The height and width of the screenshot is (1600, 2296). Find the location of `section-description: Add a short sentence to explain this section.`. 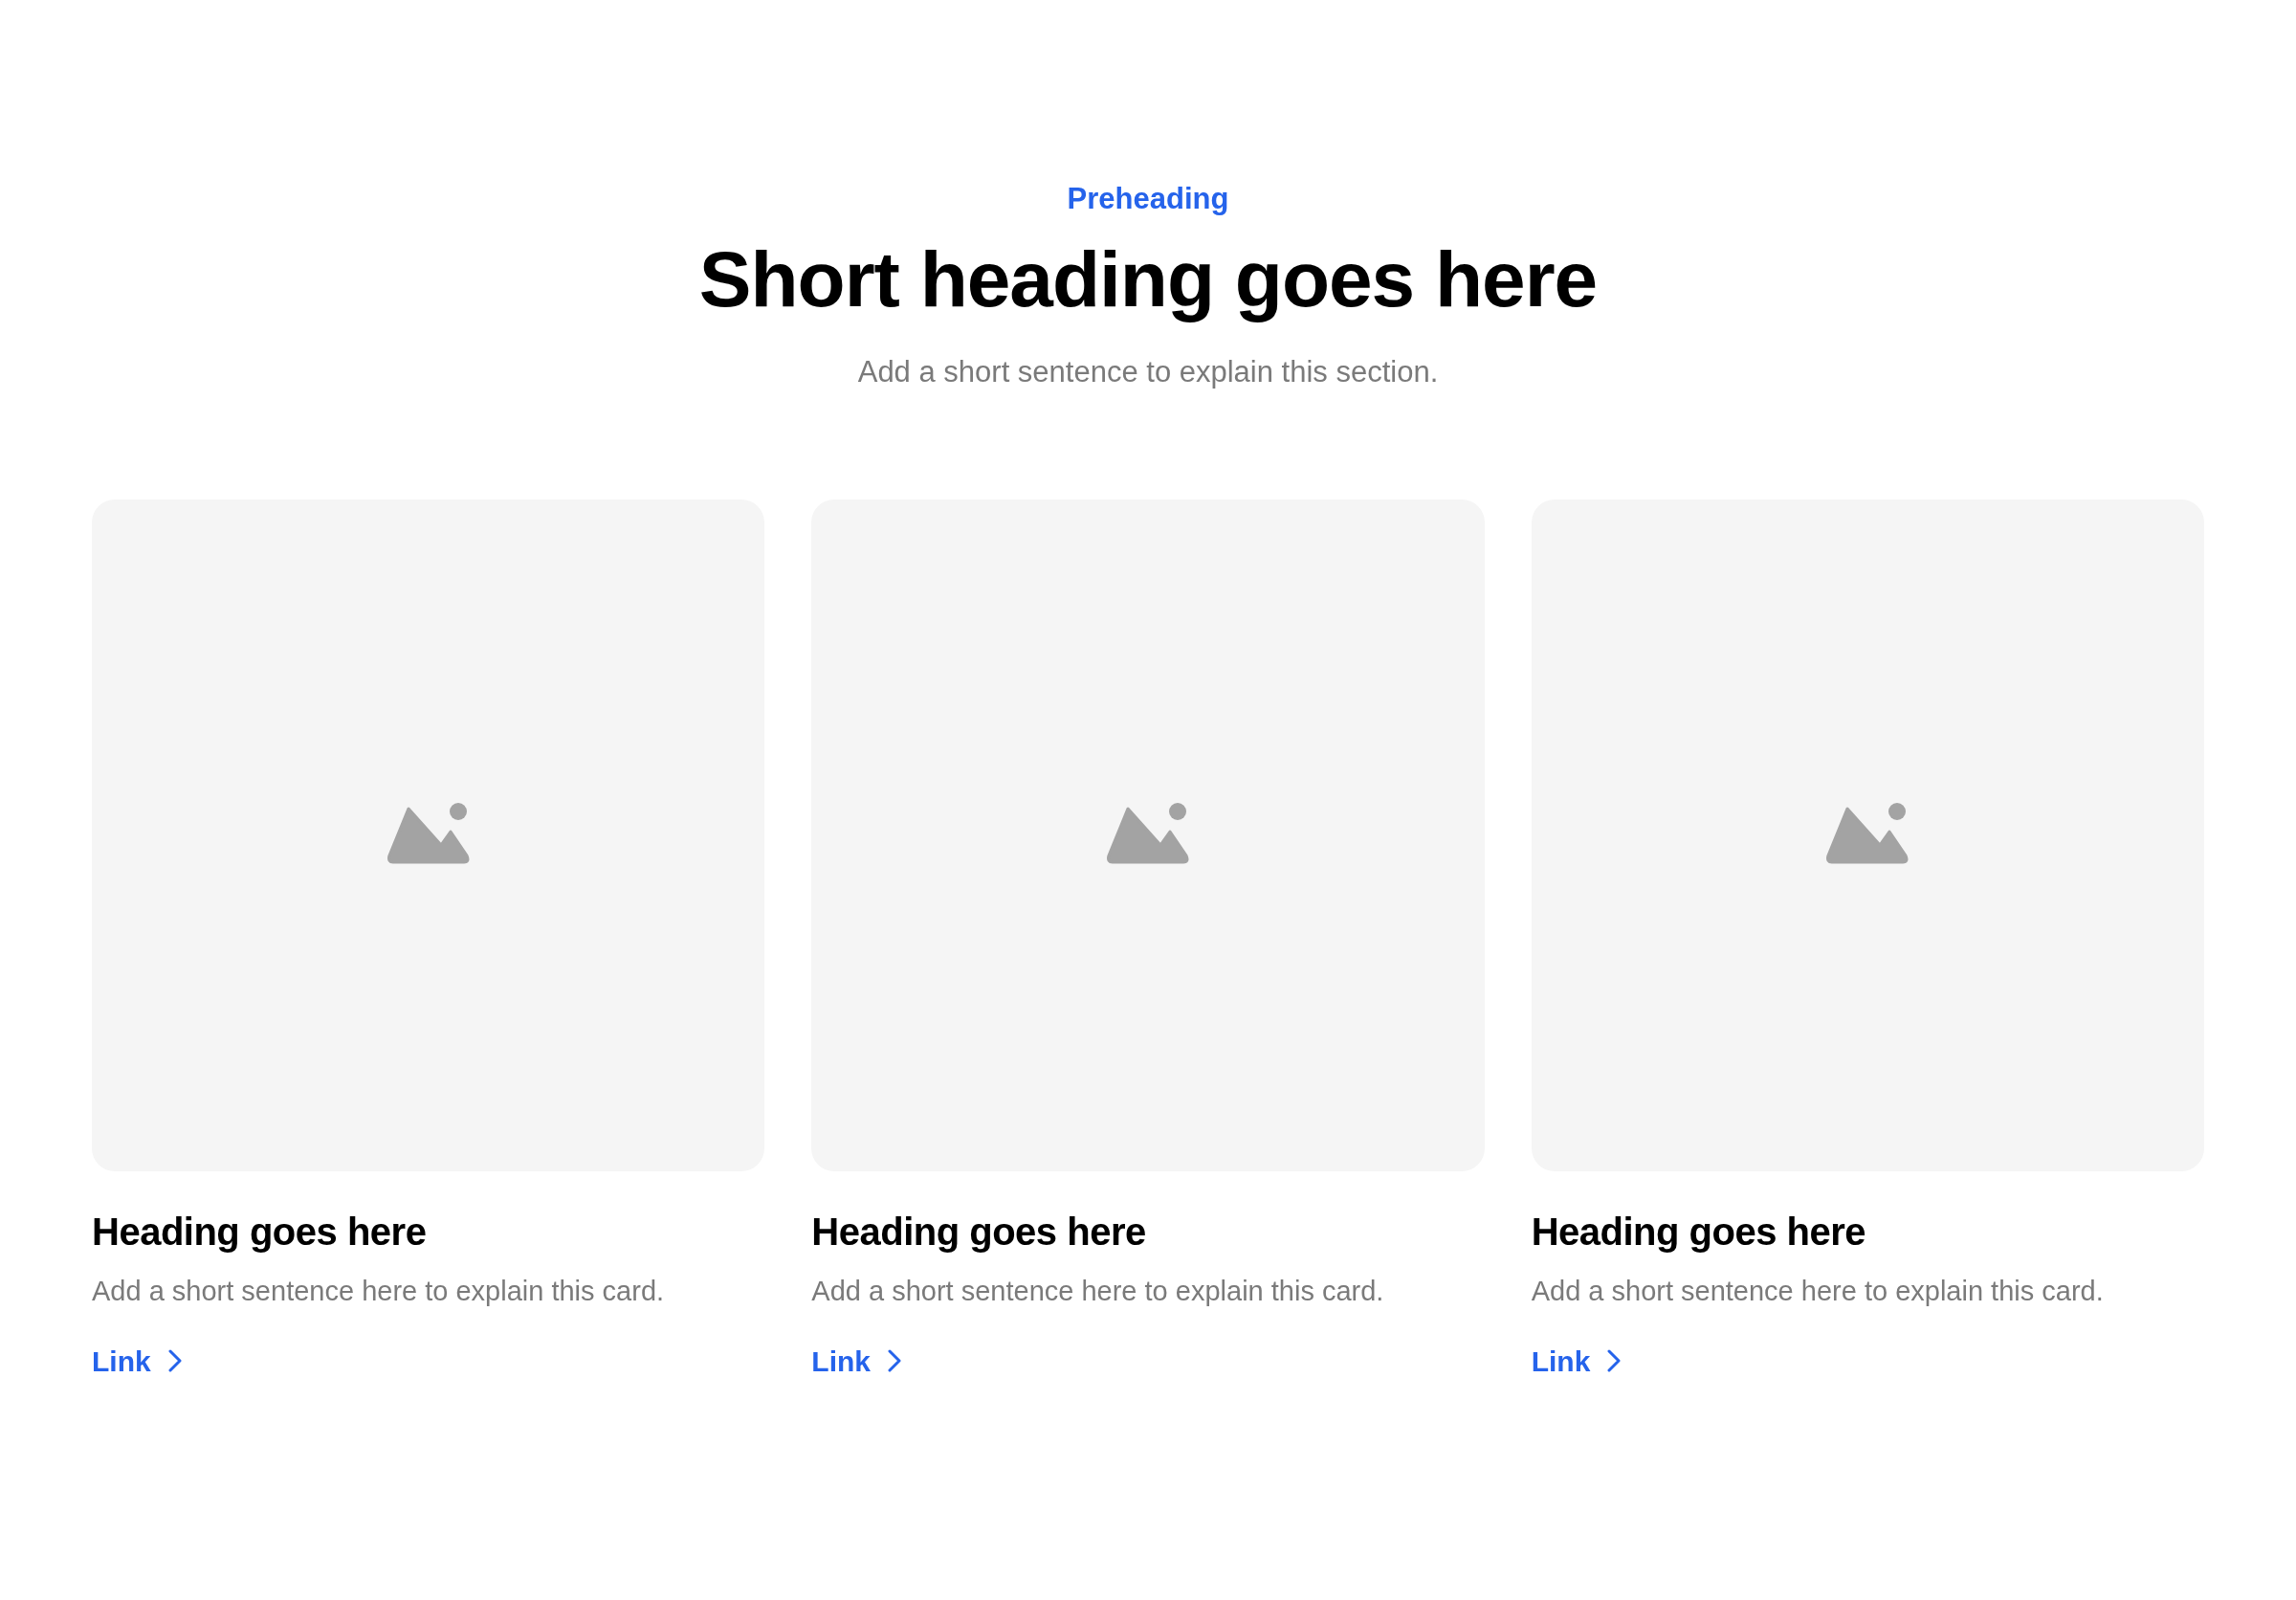

section-description: Add a short sentence to explain this section. is located at coordinates (1148, 372).